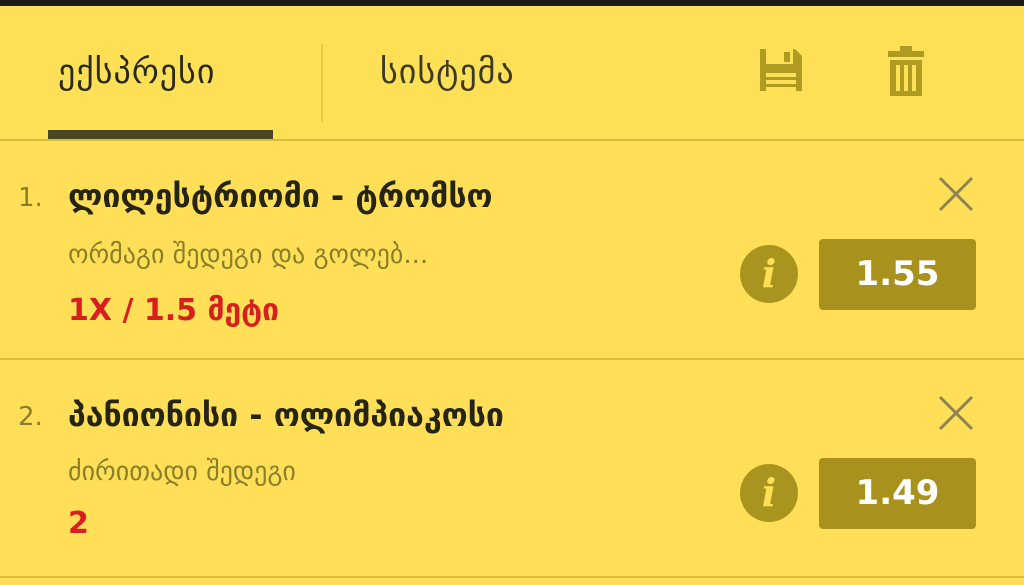 This screenshot has height=585, width=1024. Describe the element at coordinates (447, 72) in the screenshot. I see `tab-system: სისტემა` at that location.